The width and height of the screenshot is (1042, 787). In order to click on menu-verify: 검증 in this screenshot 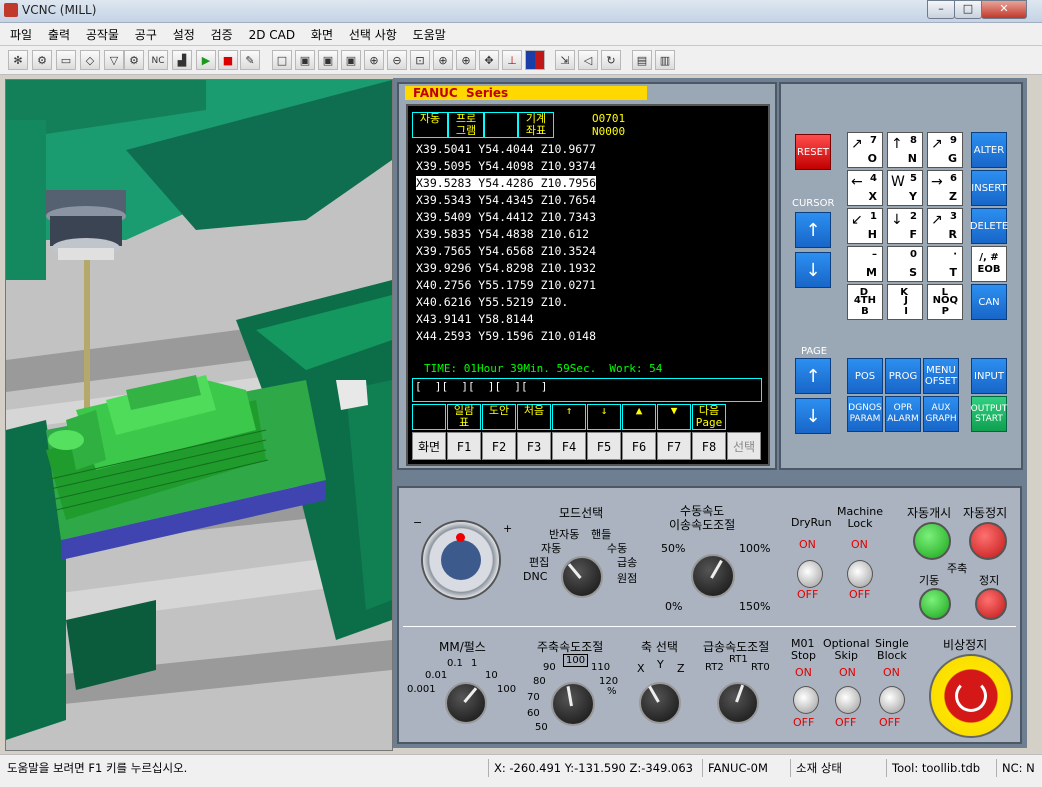, I will do `click(222, 34)`.